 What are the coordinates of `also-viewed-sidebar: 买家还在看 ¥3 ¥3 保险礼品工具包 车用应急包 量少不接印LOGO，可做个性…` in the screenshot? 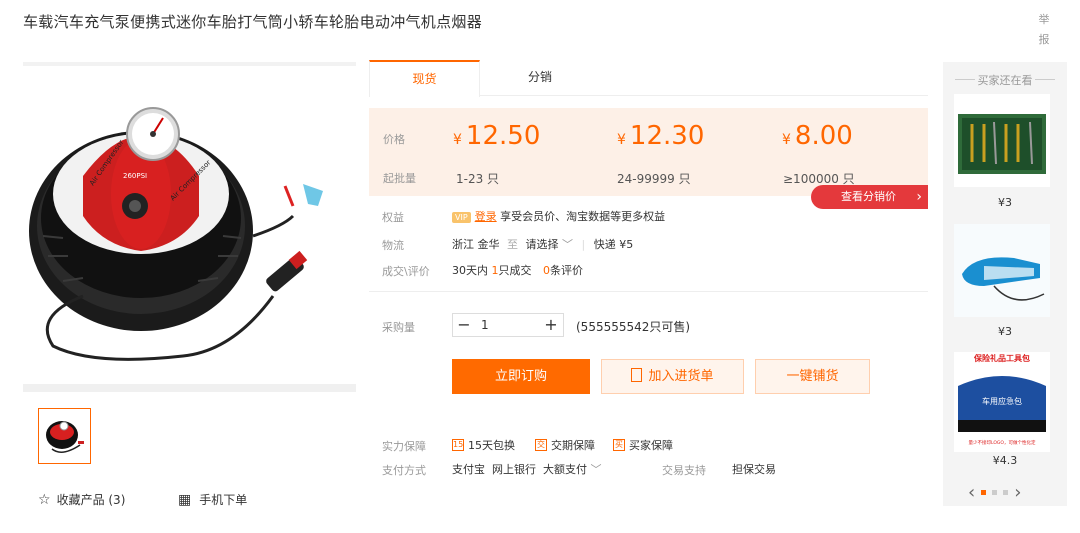 It's located at (1005, 284).